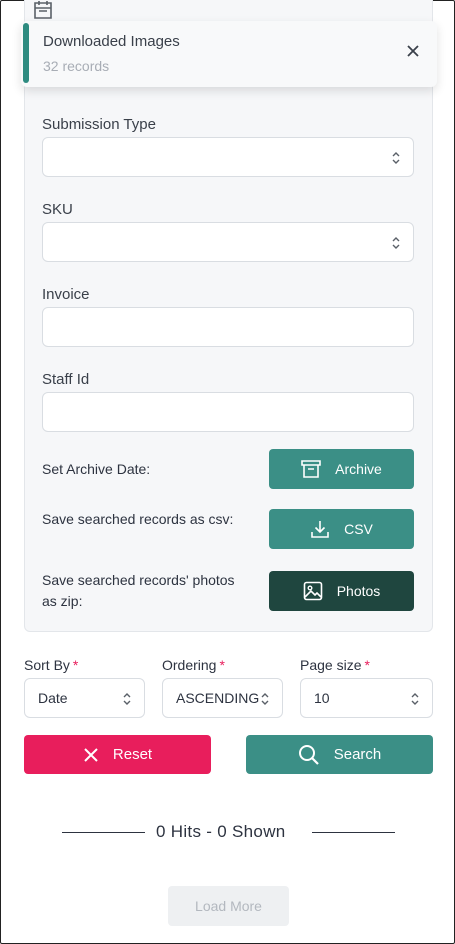 Image resolution: width=455 pixels, height=944 pixels. Describe the element at coordinates (76, 66) in the screenshot. I see `toast-subtitle: 32 records` at that location.